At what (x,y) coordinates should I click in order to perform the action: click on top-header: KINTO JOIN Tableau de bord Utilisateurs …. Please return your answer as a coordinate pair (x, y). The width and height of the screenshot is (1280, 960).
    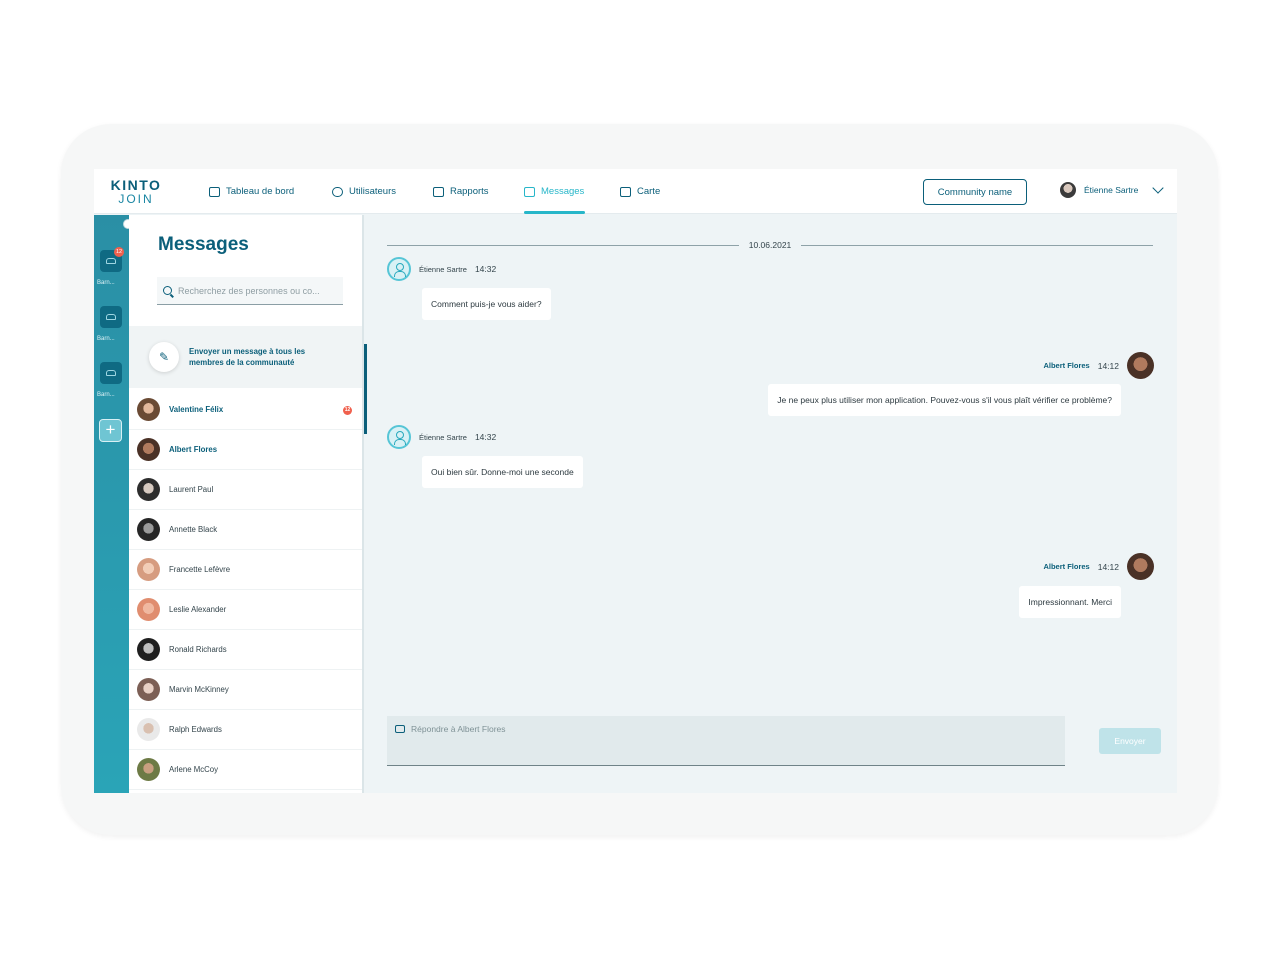
    Looking at the image, I should click on (635, 191).